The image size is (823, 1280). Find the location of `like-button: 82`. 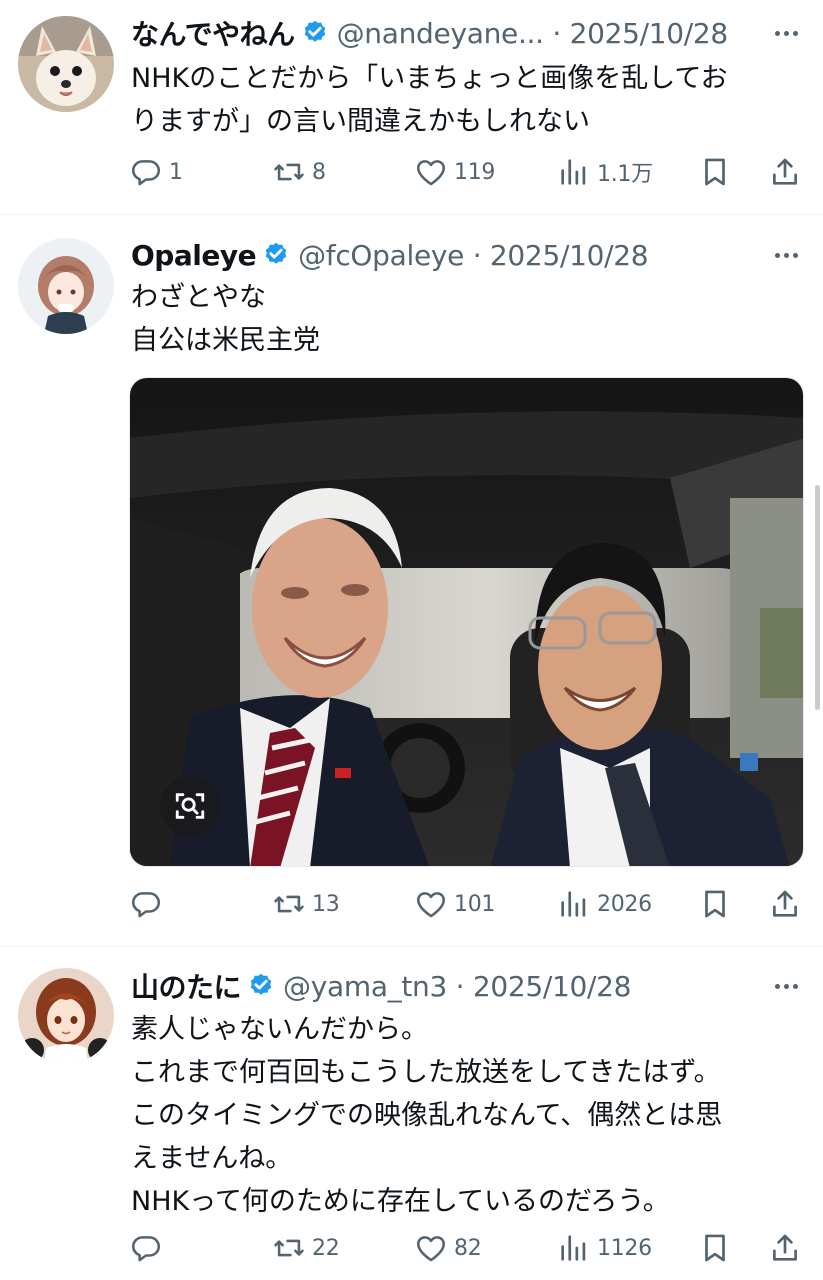

like-button: 82 is located at coordinates (448, 1248).